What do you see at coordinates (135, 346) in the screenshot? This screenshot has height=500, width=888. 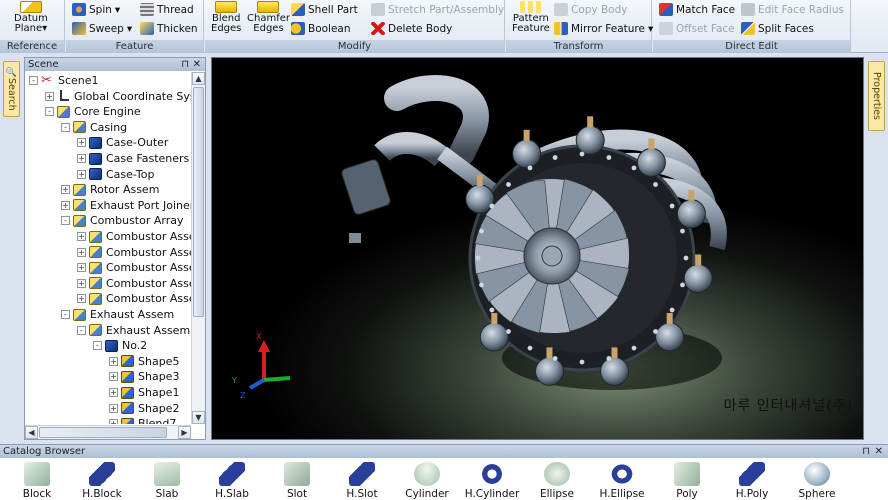 I see `tree-row-label: No.2` at bounding box center [135, 346].